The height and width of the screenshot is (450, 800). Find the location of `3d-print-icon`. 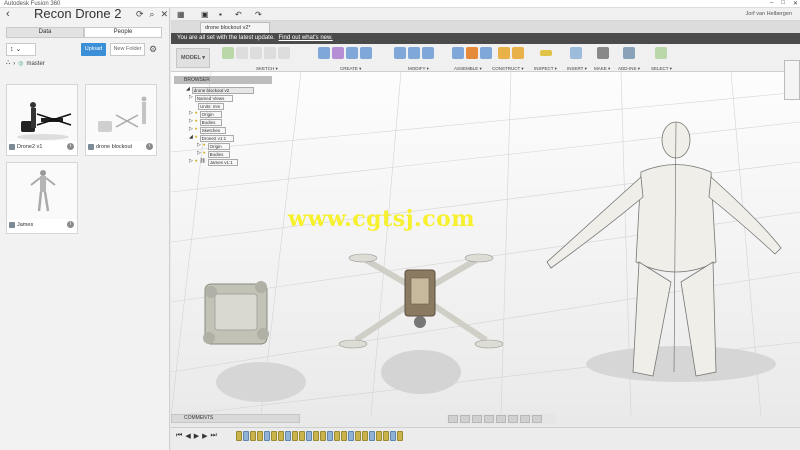

3d-print-icon is located at coordinates (603, 53).